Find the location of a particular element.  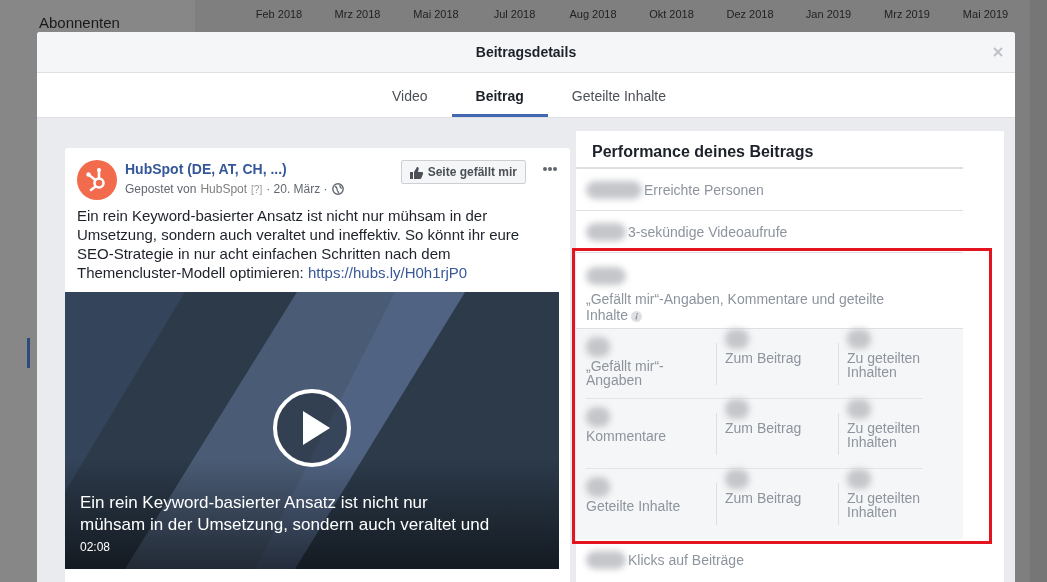

metric-label: 3-sekündige Videoaufrufe is located at coordinates (708, 231).